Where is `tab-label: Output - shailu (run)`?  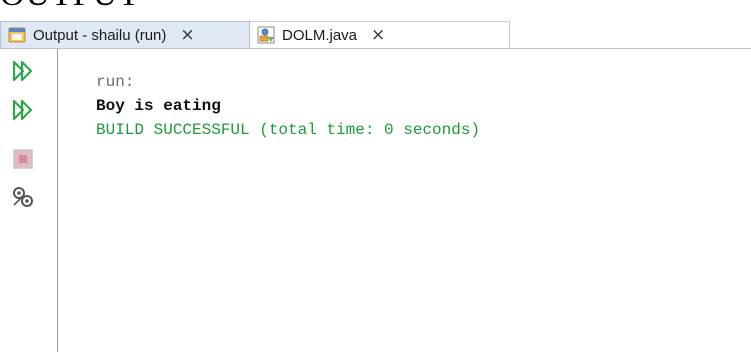 tab-label: Output - shailu (run) is located at coordinates (100, 35).